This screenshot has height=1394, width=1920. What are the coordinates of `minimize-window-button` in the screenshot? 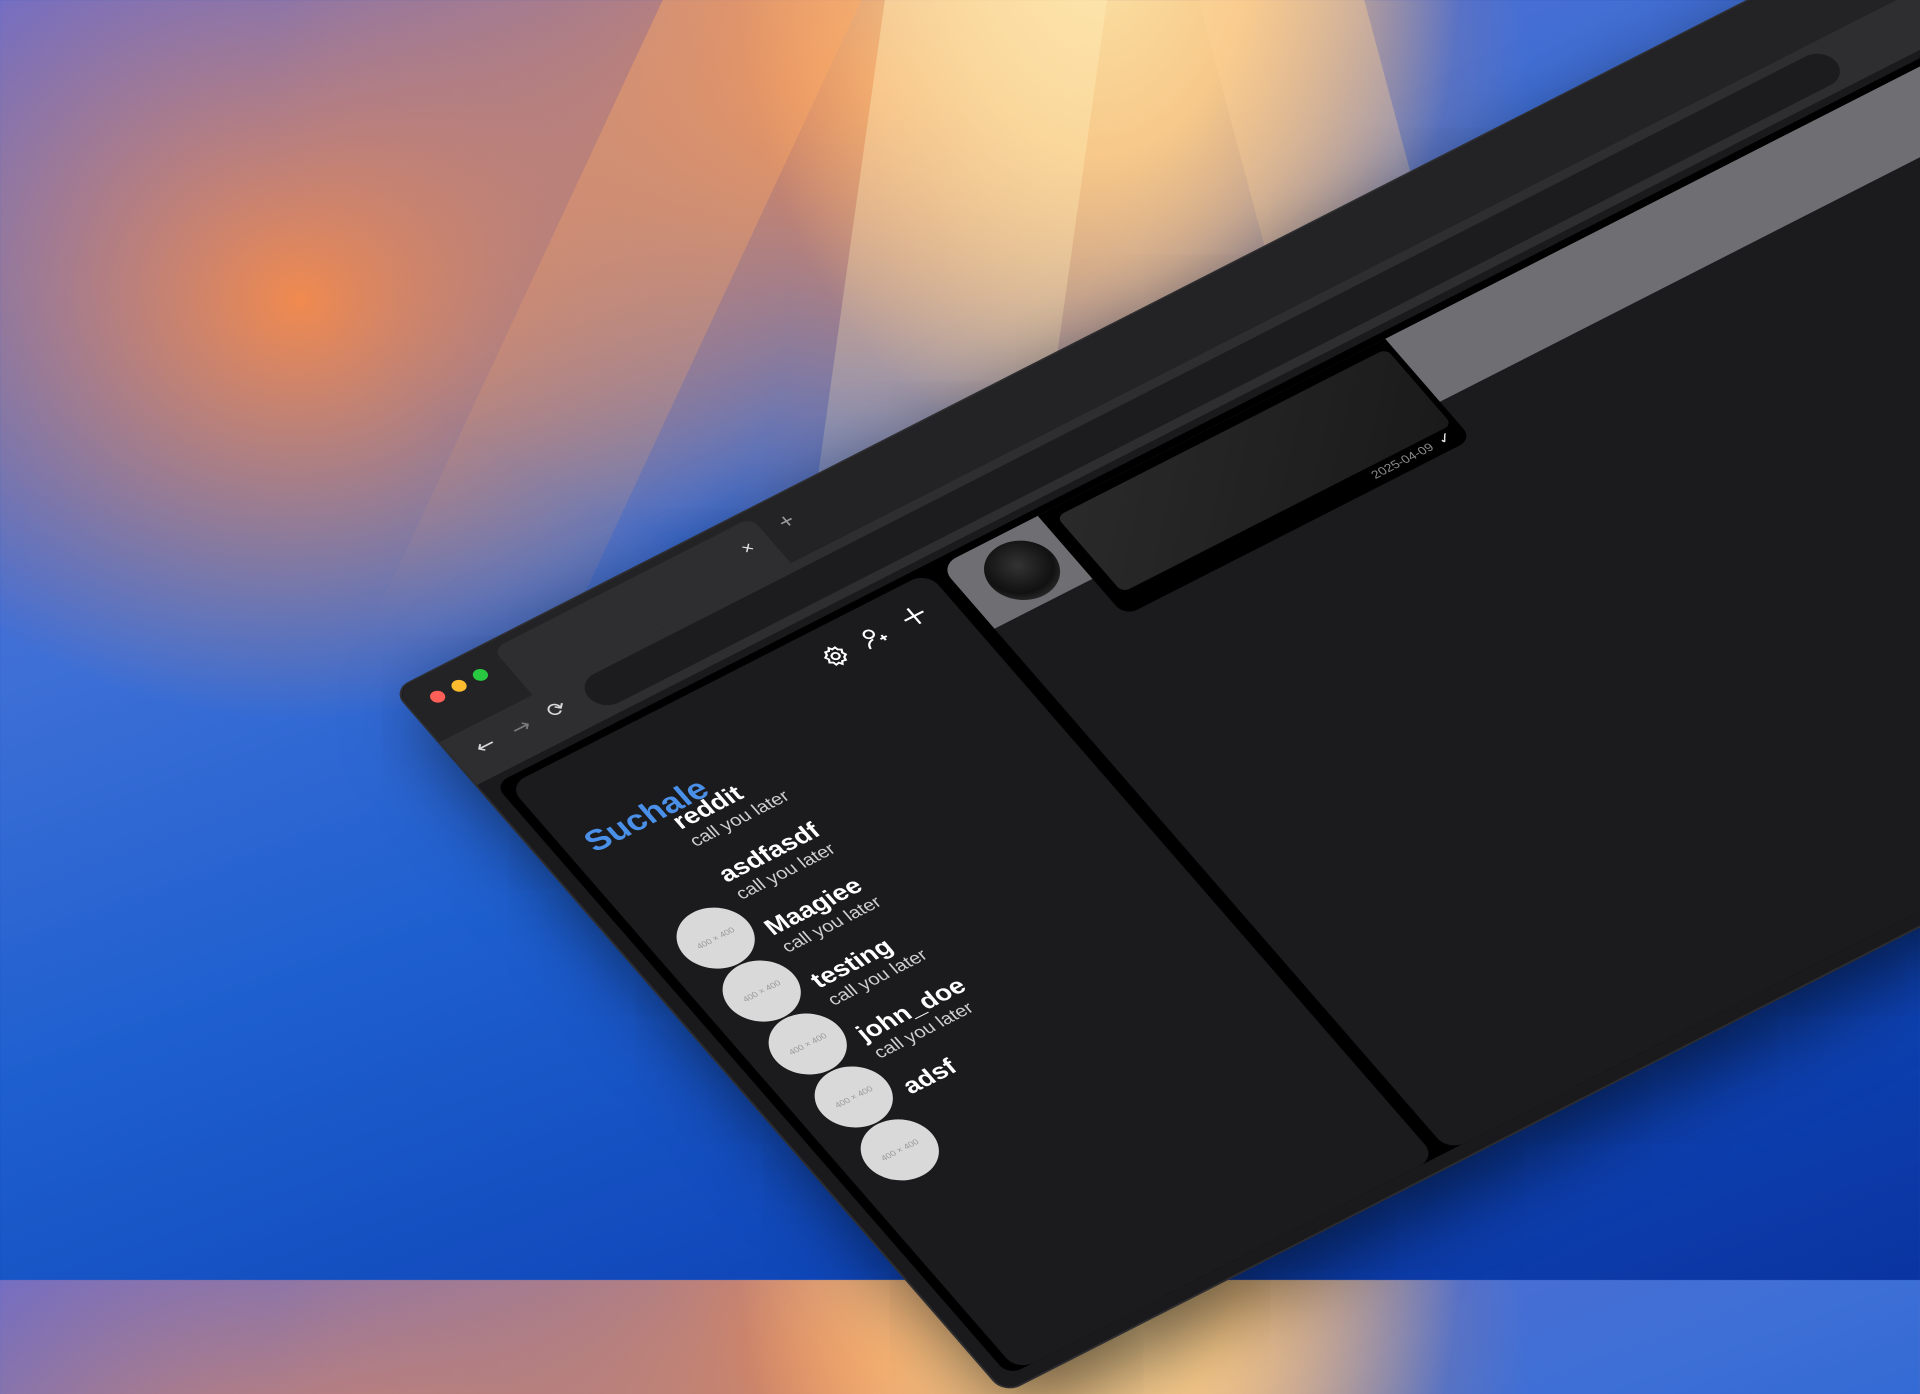 It's located at (459, 685).